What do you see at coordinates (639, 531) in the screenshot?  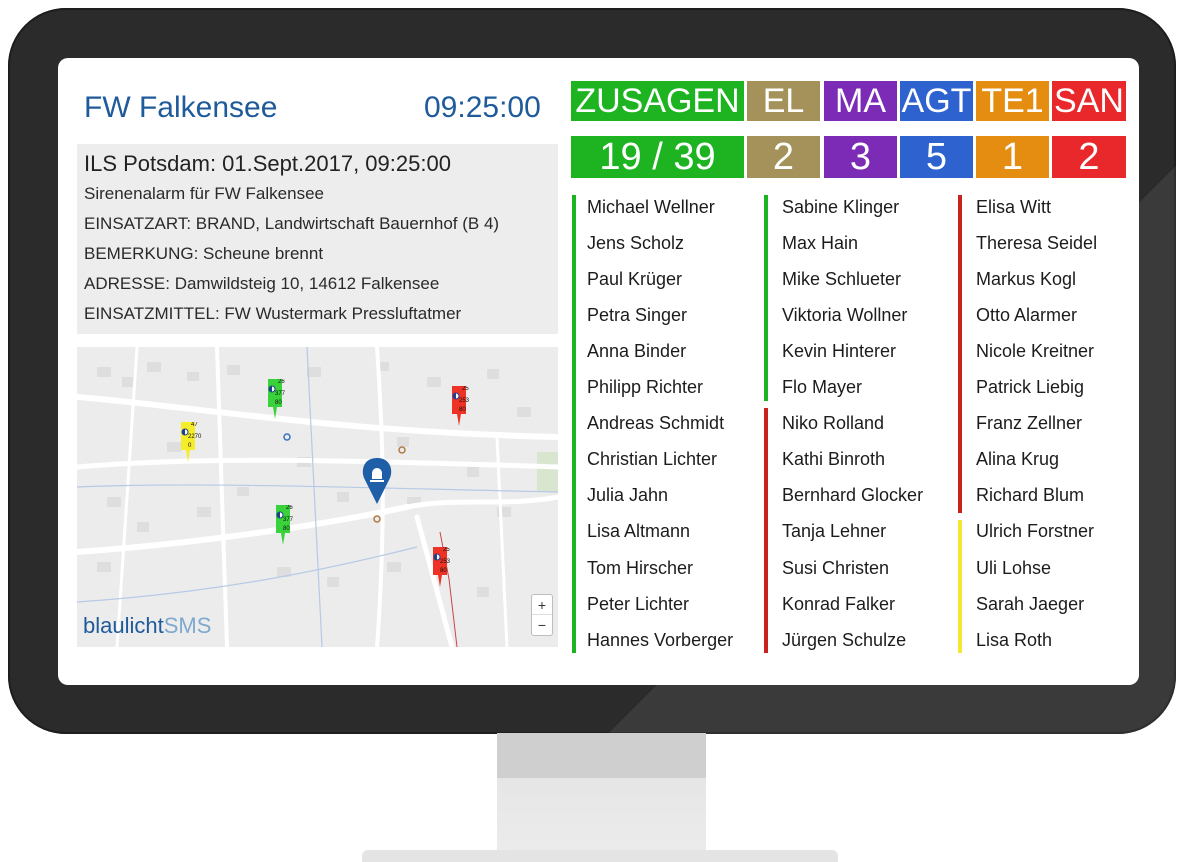 I see `responder-name: Lisa Altmann` at bounding box center [639, 531].